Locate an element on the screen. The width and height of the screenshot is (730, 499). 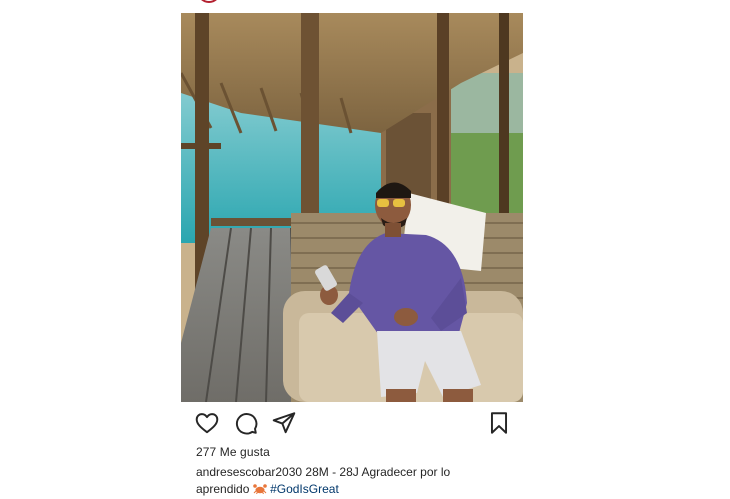
caption-username: andresescobar2030 is located at coordinates (249, 472).